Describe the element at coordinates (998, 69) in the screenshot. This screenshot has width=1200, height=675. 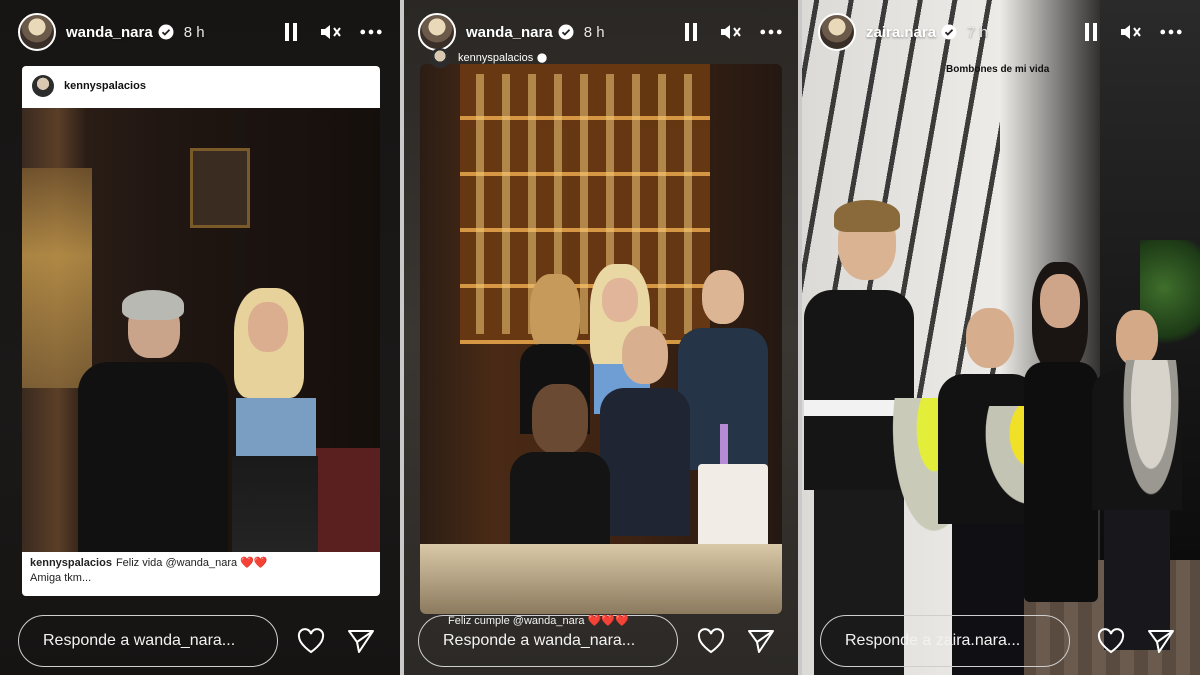
I see `overlay-text: Bombones de mi vida` at that location.